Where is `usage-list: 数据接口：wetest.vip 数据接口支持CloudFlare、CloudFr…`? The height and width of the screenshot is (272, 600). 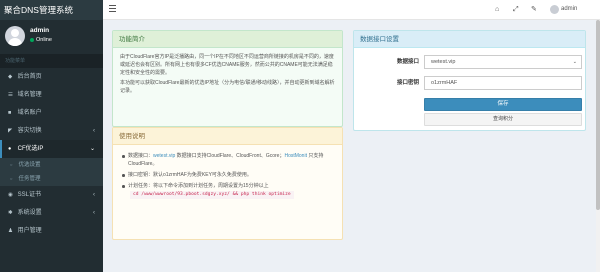
usage-list: 数据接口：wetest.vip 数据接口支持CloudFlare、CloudFr… is located at coordinates (227, 174).